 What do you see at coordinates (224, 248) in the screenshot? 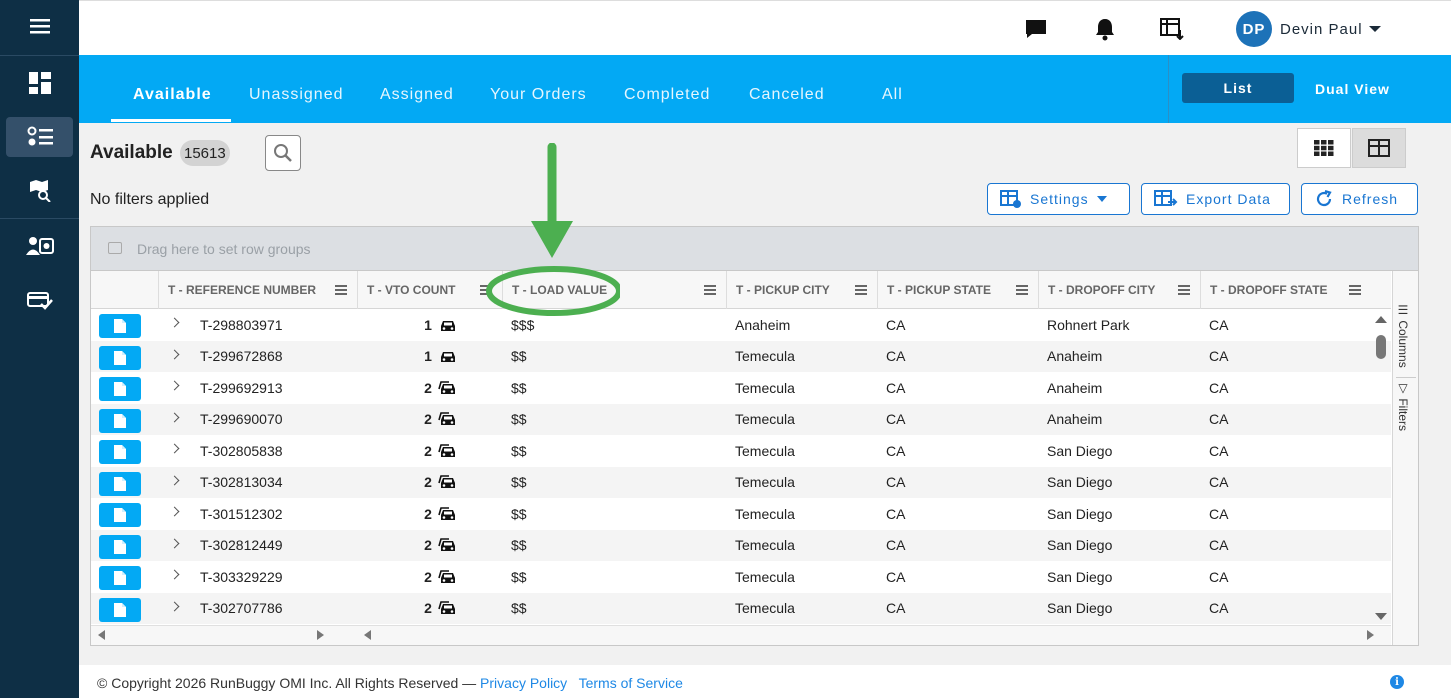
I see `row-group-hint: Drag here to set row groups` at bounding box center [224, 248].